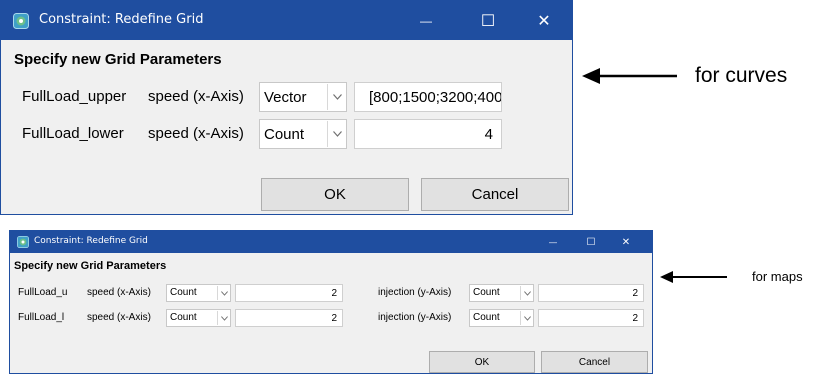 This screenshot has height=374, width=831. I want to click on row-name: FullLoad_lower, so click(73, 133).